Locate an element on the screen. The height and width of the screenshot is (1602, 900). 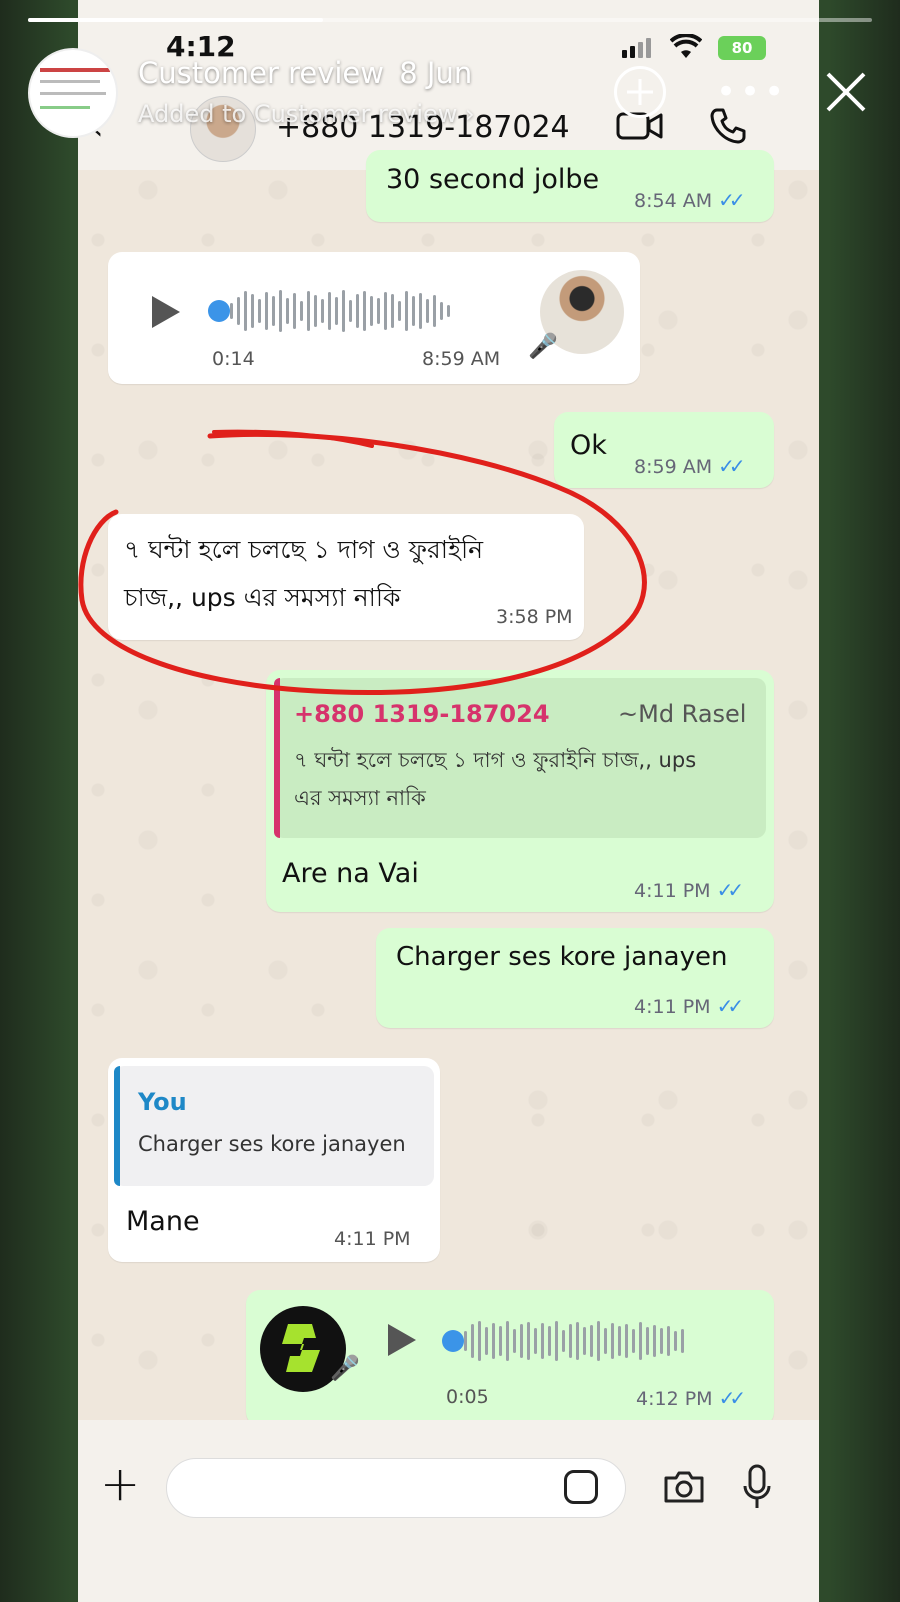
story-title-text: Customer review is located at coordinates (261, 73).